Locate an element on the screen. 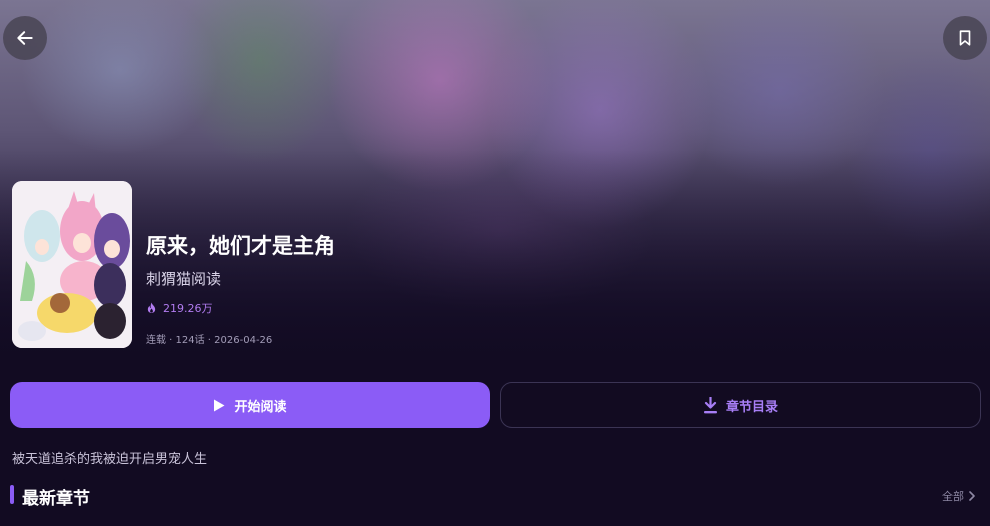  flame-icon is located at coordinates (151, 308).